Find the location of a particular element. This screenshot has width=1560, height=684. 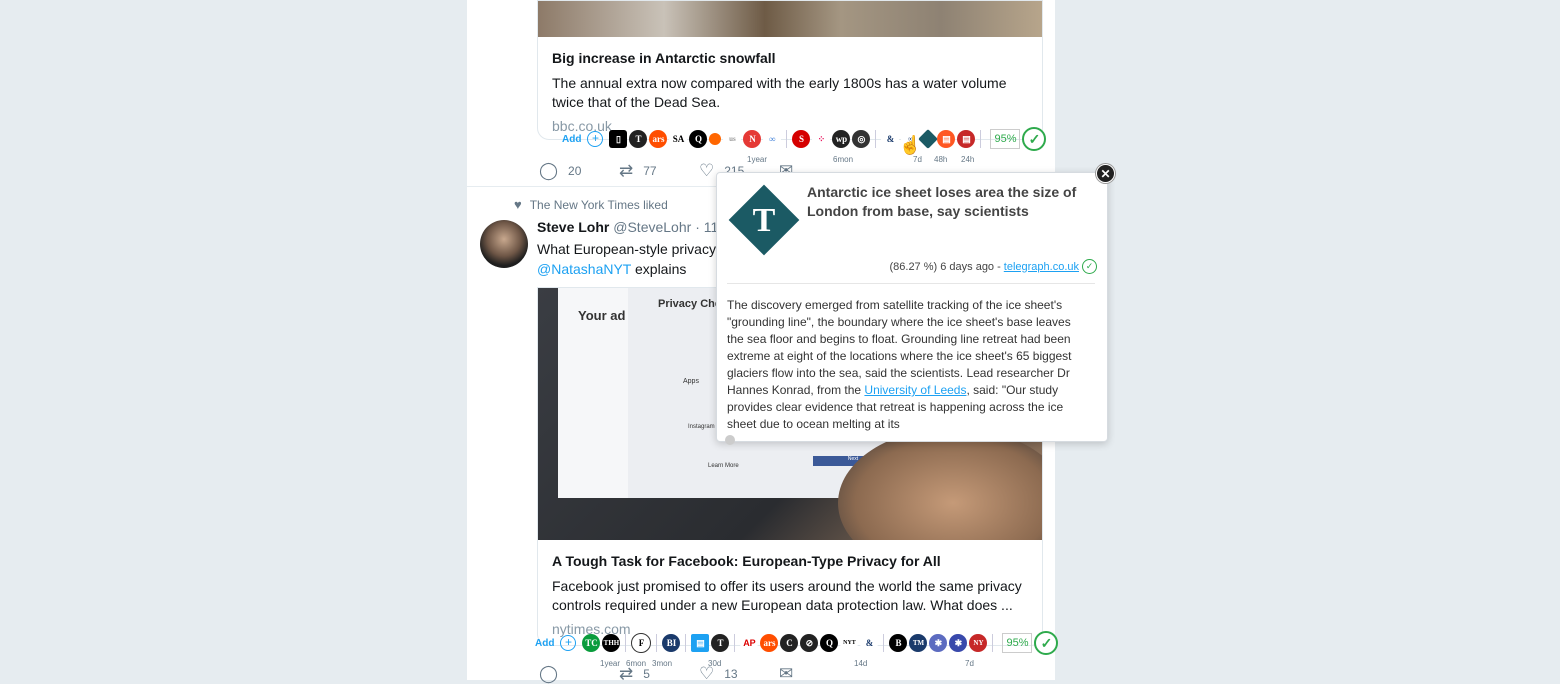

reply-button: ◯ 20 is located at coordinates (579, 171).